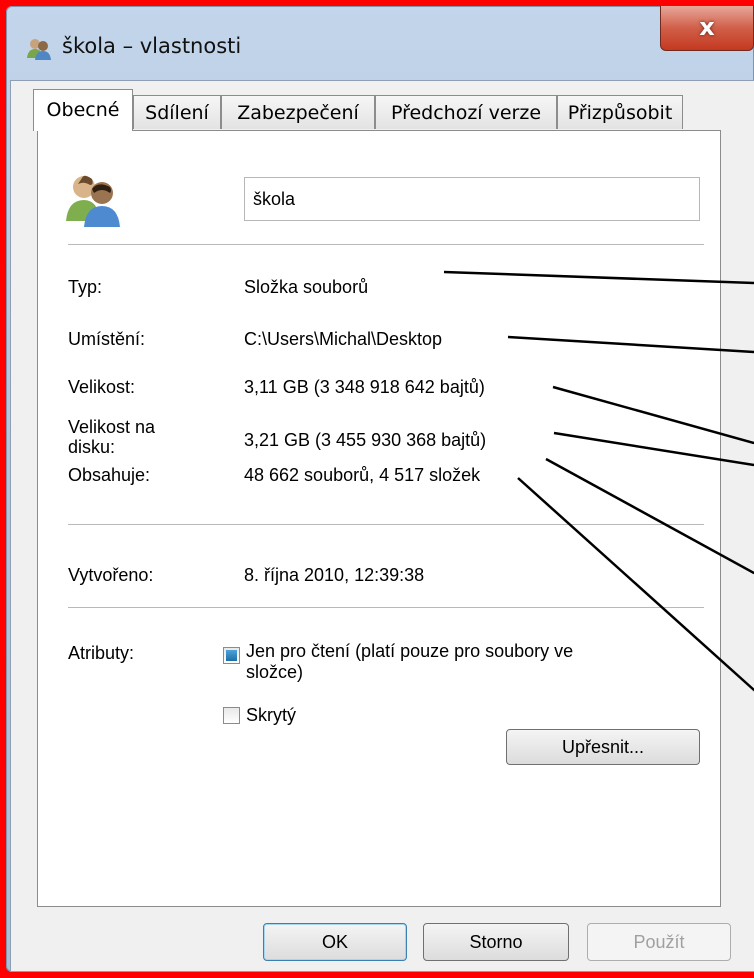  Describe the element at coordinates (111, 575) in the screenshot. I see `created-label: Vytvořeno:` at that location.